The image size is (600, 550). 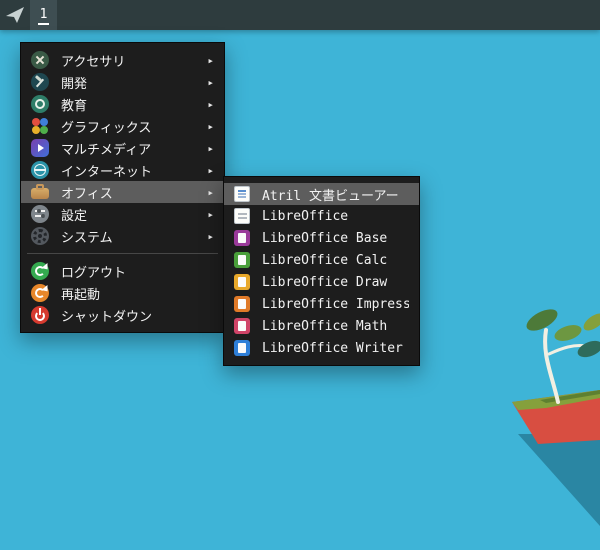 What do you see at coordinates (242, 304) in the screenshot?
I see `libreoffice-impress-icon` at bounding box center [242, 304].